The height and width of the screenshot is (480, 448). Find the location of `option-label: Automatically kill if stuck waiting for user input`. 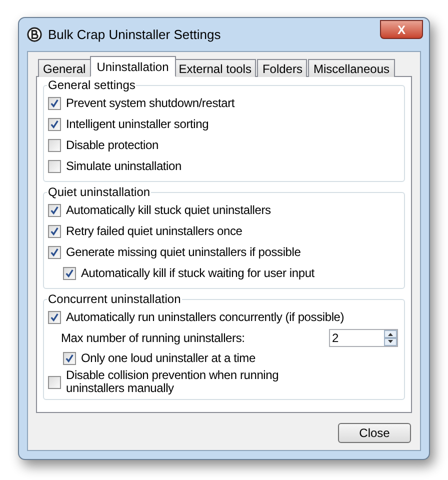

option-label: Automatically kill if stuck waiting for user input is located at coordinates (197, 273).